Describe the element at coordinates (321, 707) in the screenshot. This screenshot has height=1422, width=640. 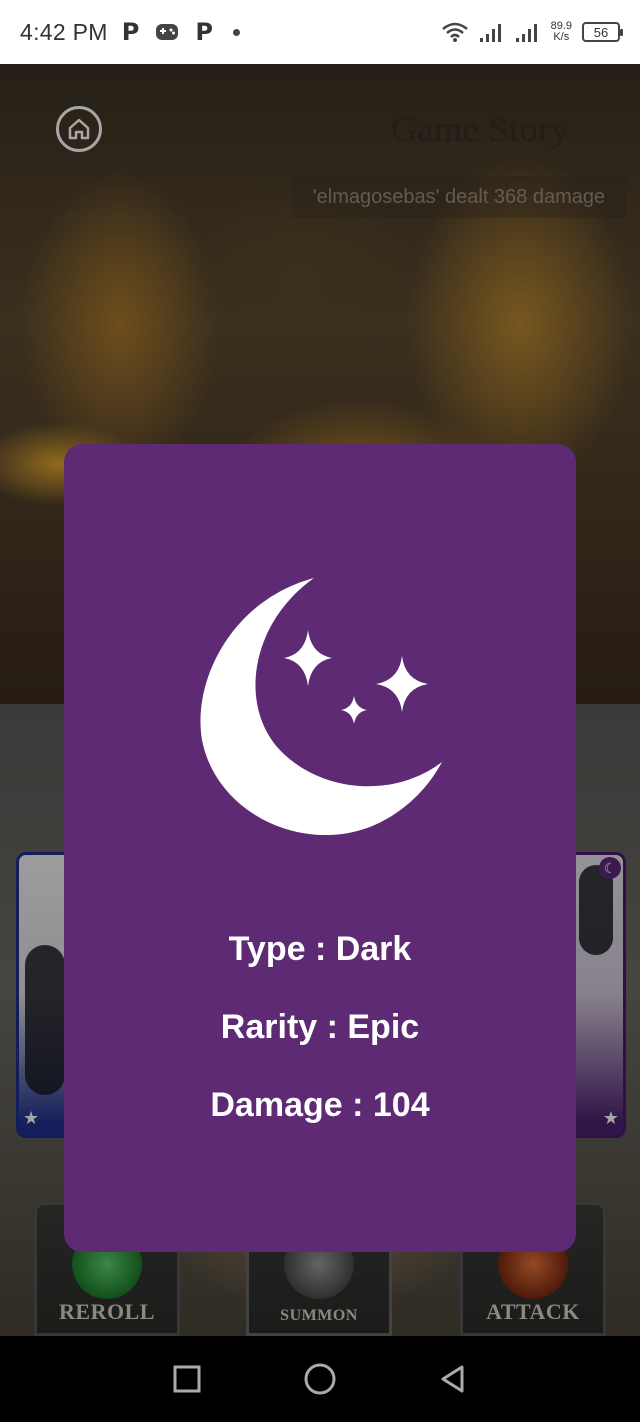
I see `moon-stars-icon` at that location.